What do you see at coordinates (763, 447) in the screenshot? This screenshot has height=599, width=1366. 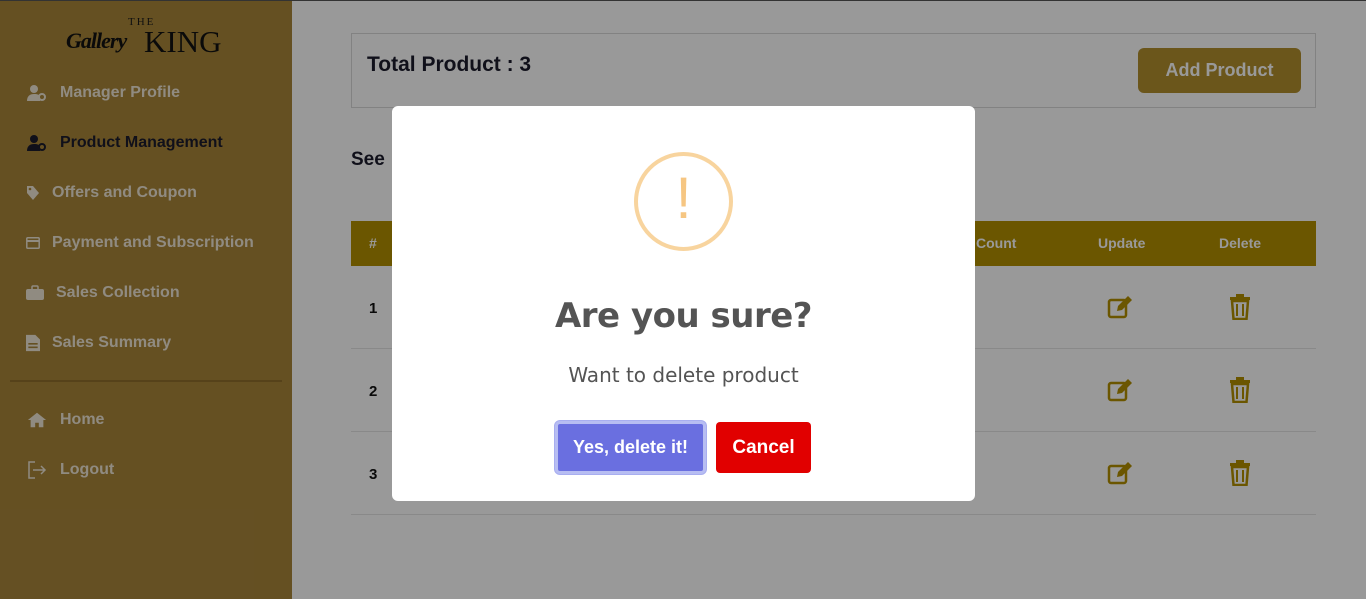 I see `cancel-button: Cancel` at bounding box center [763, 447].